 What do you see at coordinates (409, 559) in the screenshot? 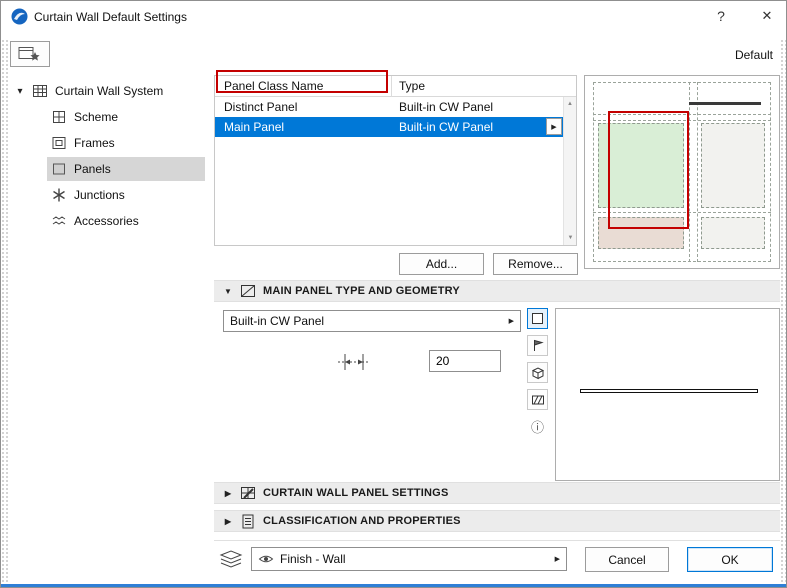
I see `layer-dropdown: Finish - Wall ▶` at bounding box center [409, 559].